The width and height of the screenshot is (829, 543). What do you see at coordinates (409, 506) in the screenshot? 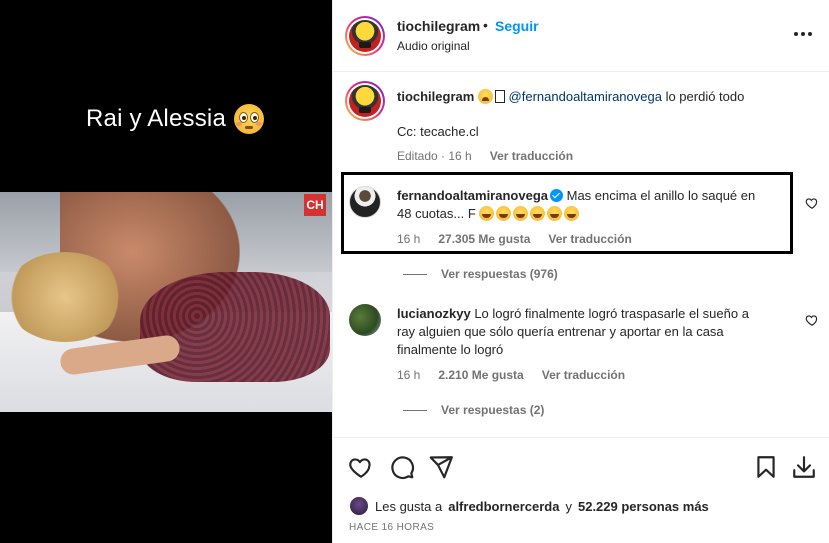
I see `likes-prefix: Les gusta a` at bounding box center [409, 506].